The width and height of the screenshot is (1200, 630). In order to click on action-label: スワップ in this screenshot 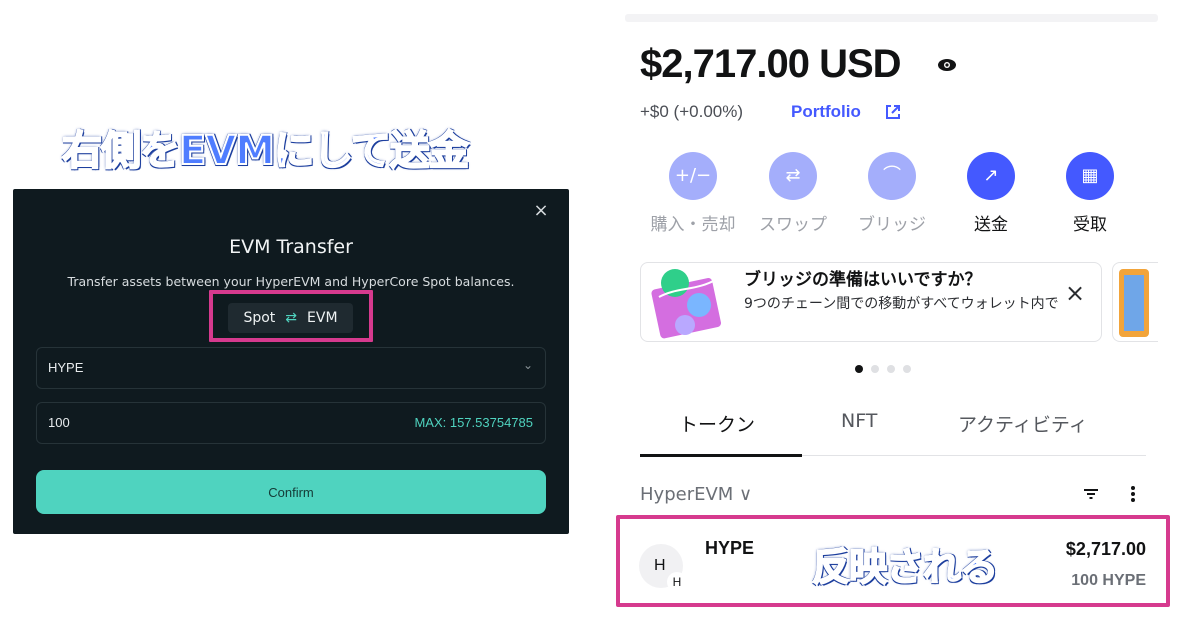, I will do `click(793, 225)`.